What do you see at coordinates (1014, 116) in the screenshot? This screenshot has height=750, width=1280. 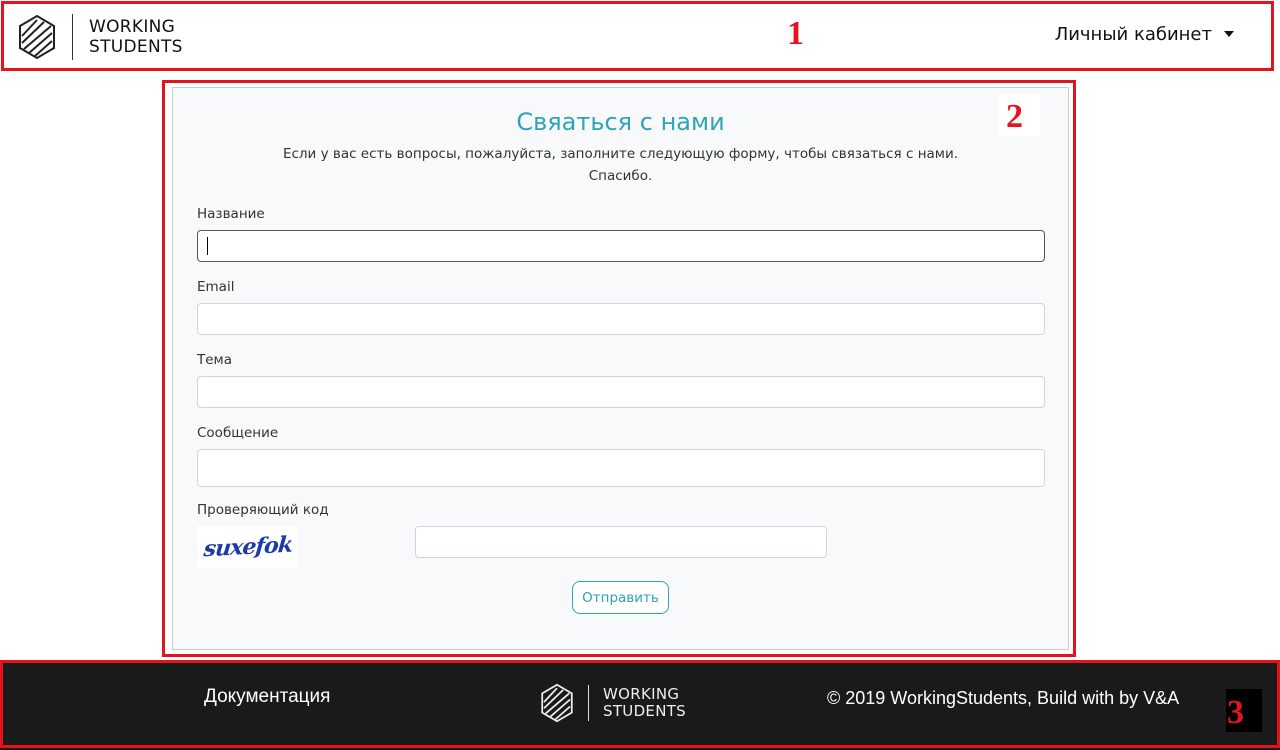 I see `annotation-number-2: 2` at bounding box center [1014, 116].